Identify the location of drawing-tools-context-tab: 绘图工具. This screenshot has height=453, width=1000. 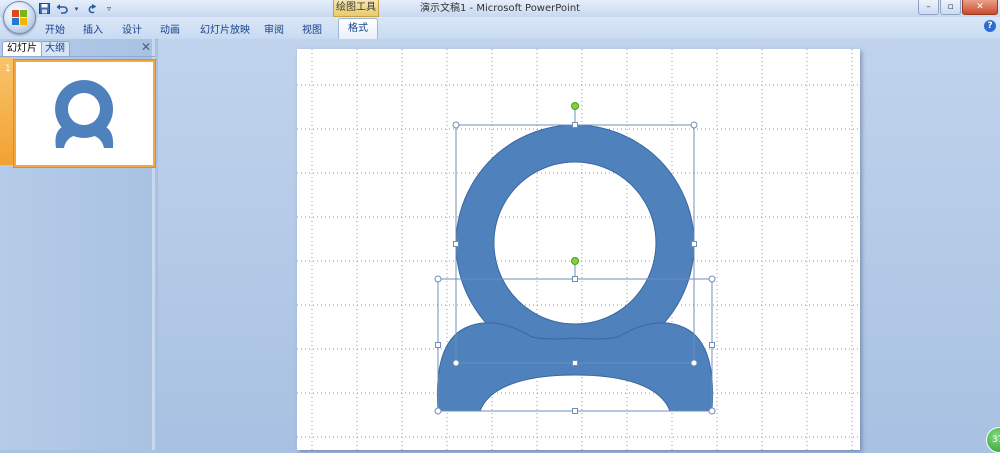
(356, 8).